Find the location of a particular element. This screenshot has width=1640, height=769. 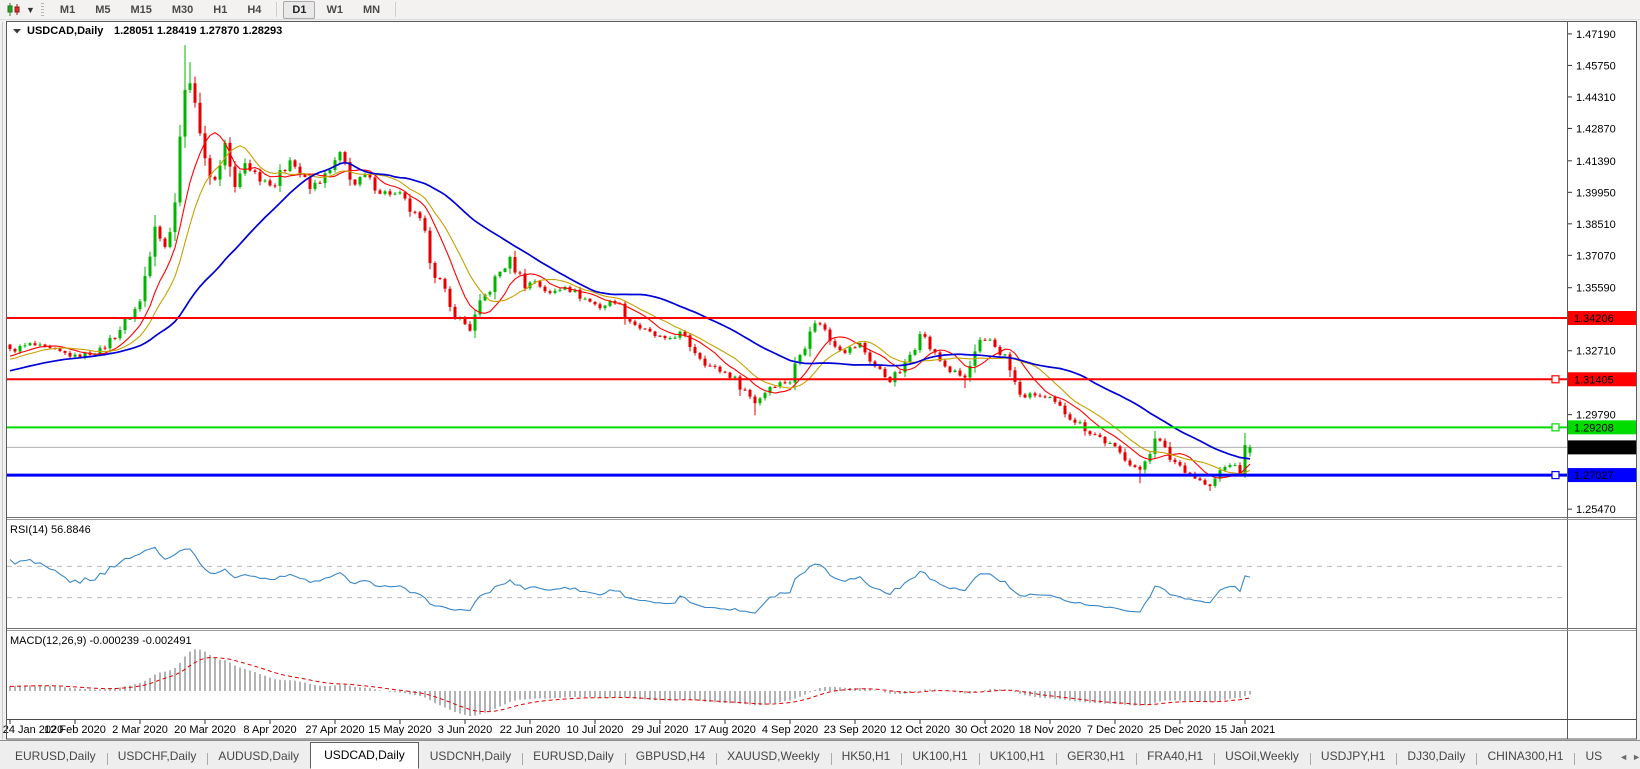

tab-dj30-daily: DJ30,Daily is located at coordinates (1436, 757).